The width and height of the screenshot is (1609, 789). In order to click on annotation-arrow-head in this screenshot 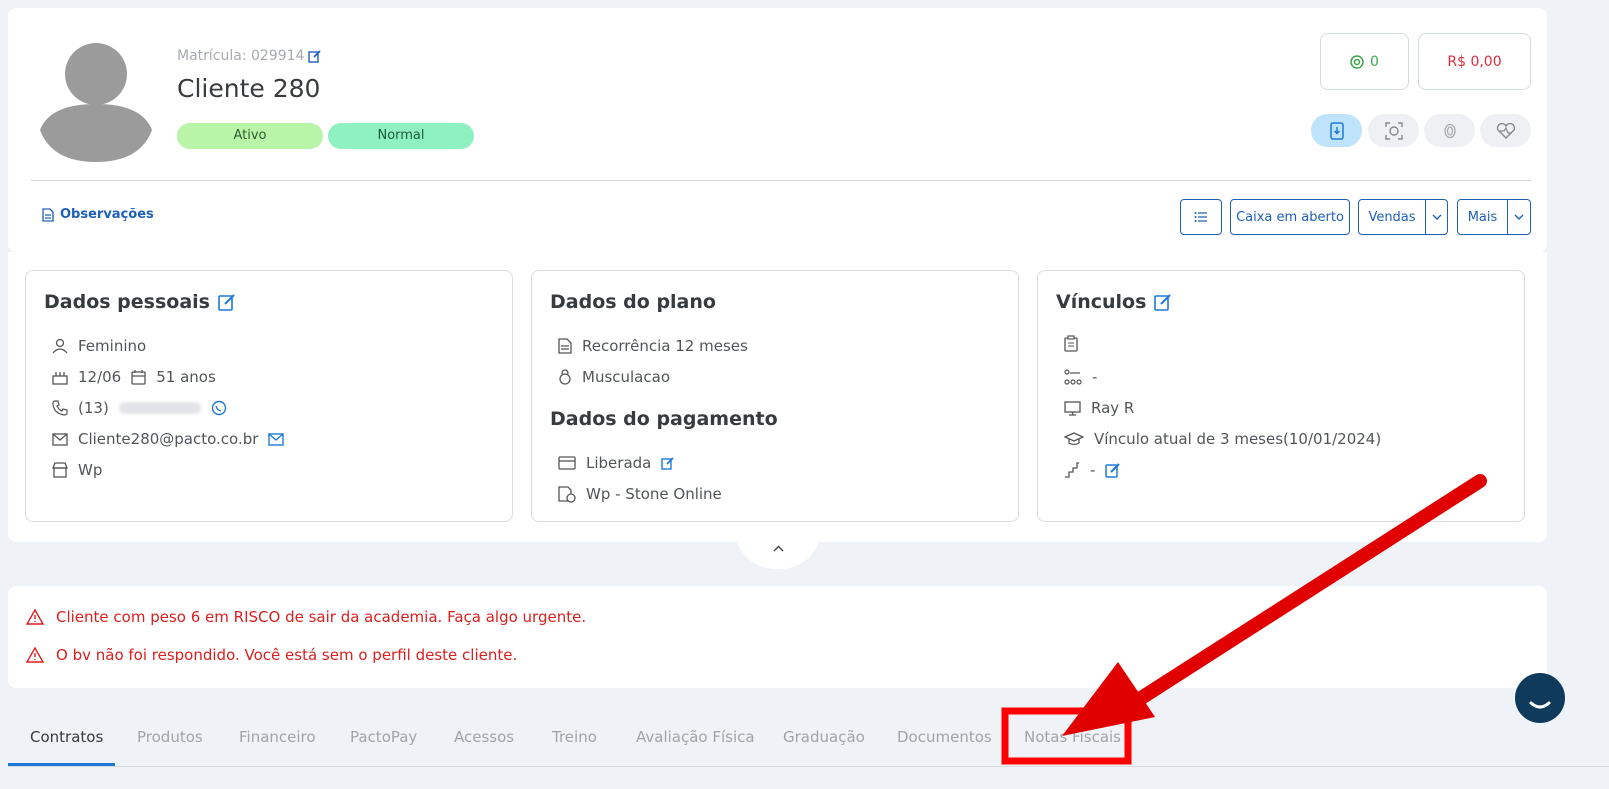, I will do `click(1108, 699)`.